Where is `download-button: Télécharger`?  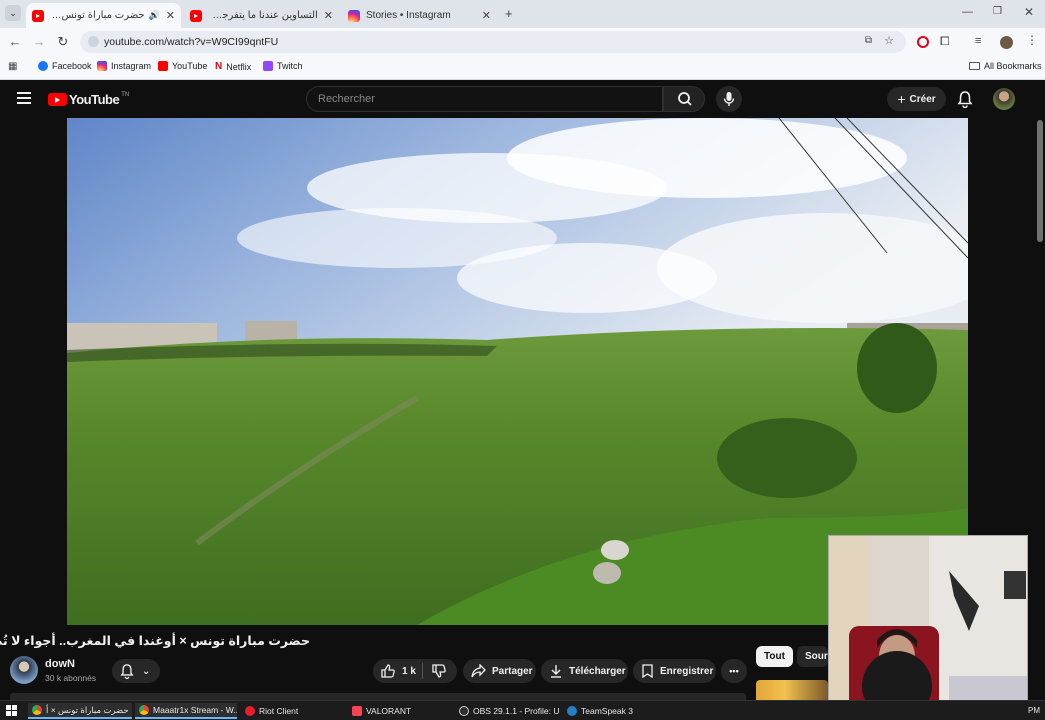
download-button: Télécharger is located at coordinates (584, 671).